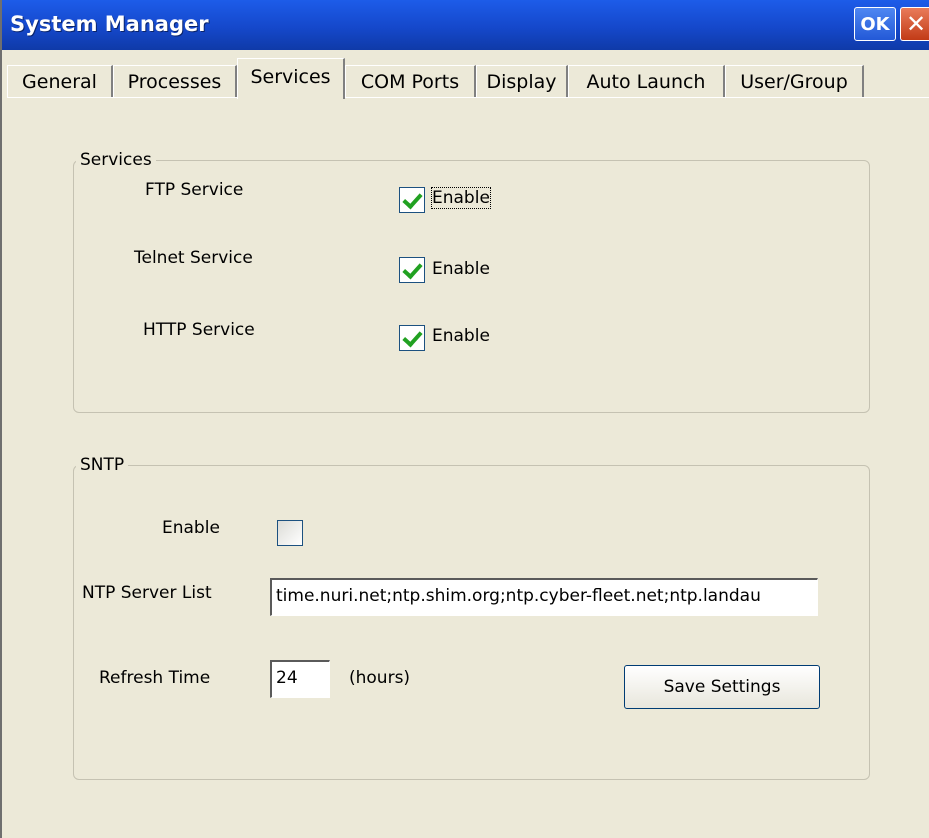  I want to click on save-settings-button: Save Settings, so click(722, 687).